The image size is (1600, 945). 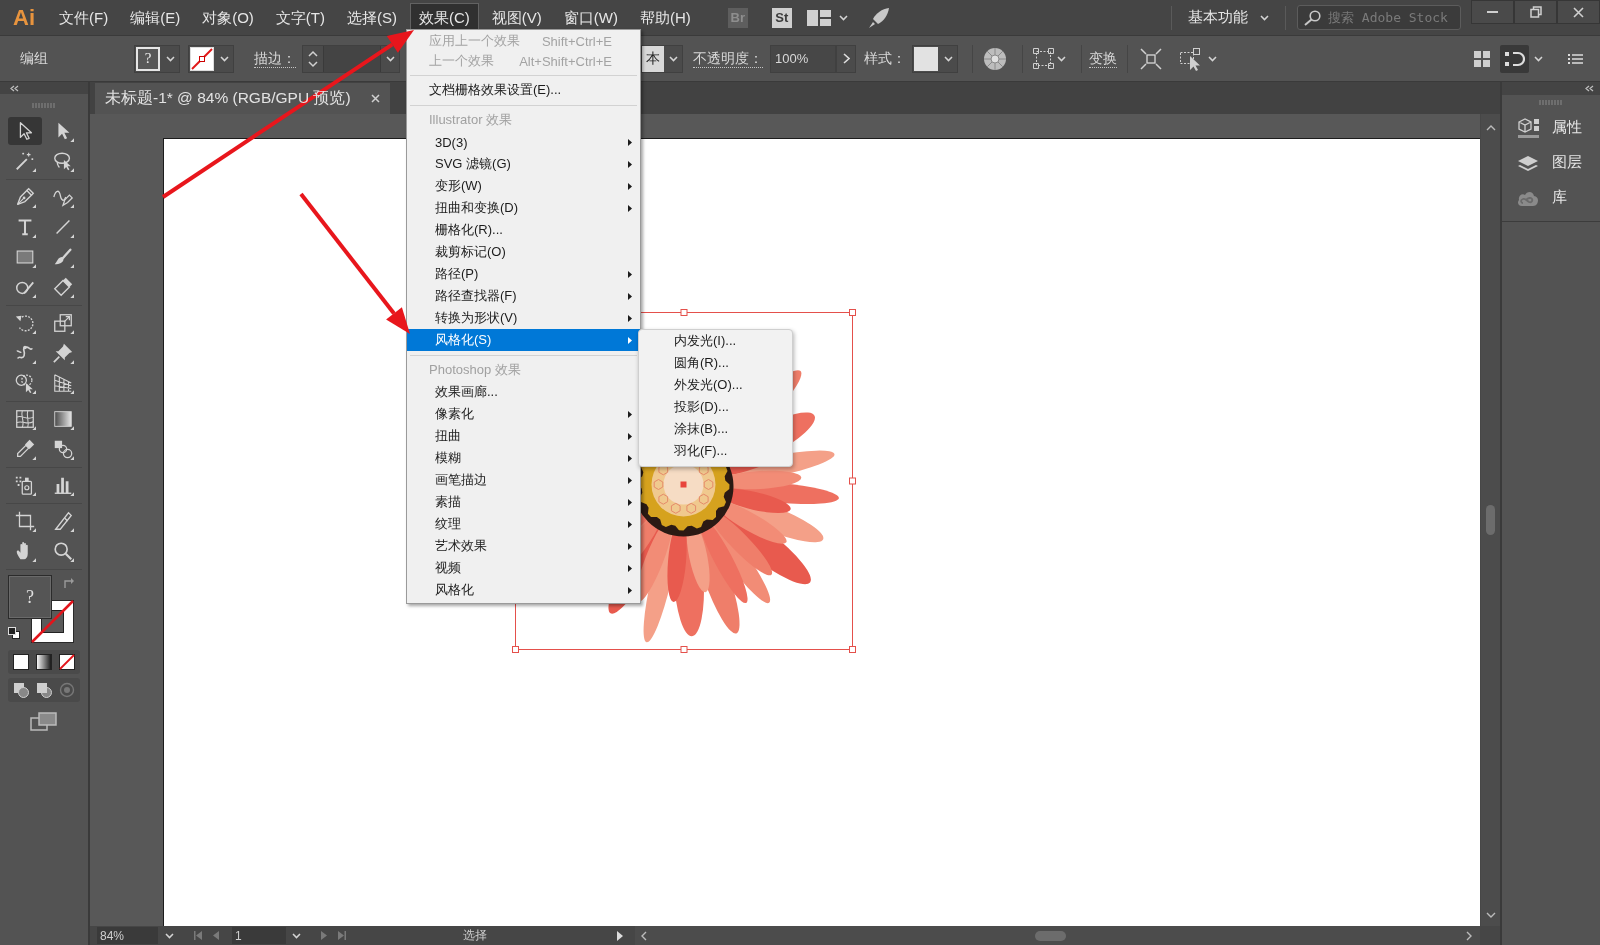 What do you see at coordinates (300, 17) in the screenshot?
I see `menu-bar-item: 文字(T)` at bounding box center [300, 17].